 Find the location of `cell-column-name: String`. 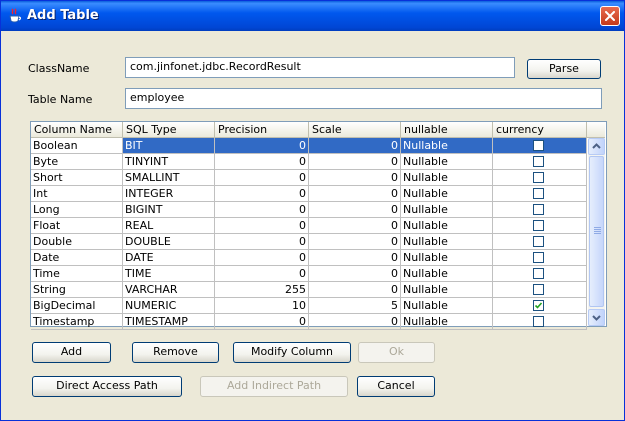

cell-column-name: String is located at coordinates (77, 290).